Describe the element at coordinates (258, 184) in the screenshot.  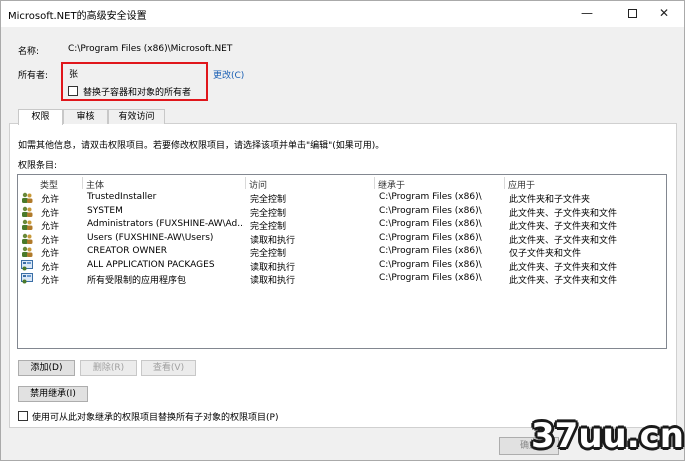
I see `column-header-access: 访问` at that location.